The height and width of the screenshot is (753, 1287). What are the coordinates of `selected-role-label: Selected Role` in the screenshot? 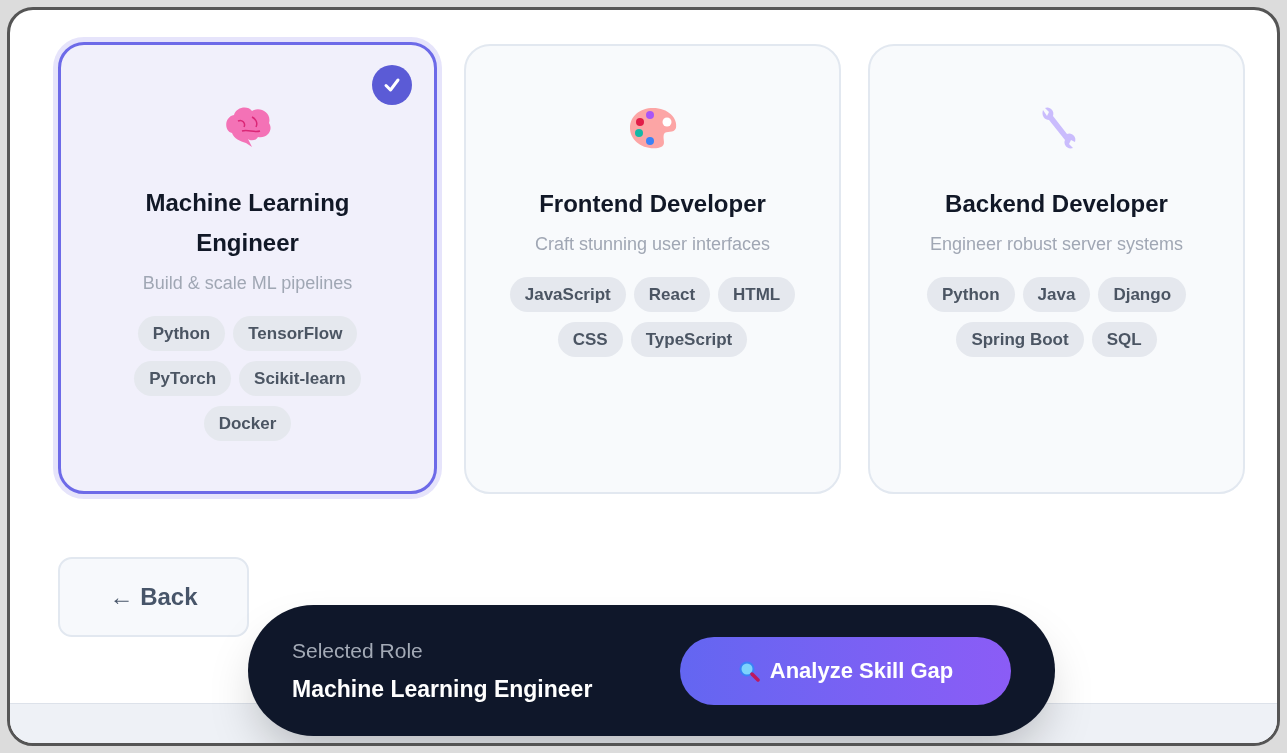 It's located at (358, 650).